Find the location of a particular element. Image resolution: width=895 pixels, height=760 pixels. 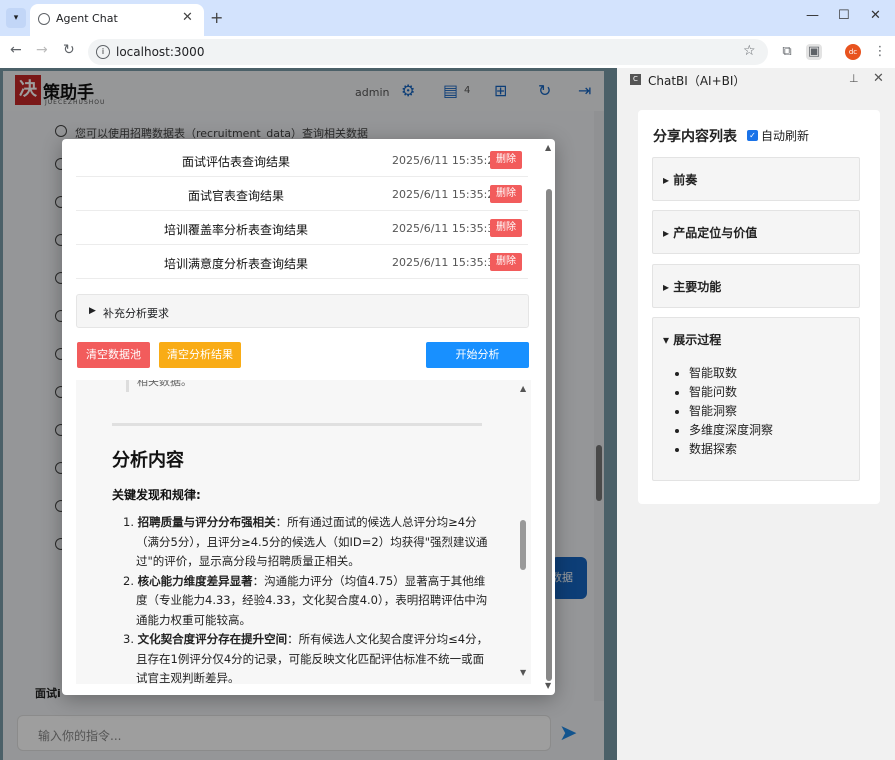

report-previous-text: 相关数据。 is located at coordinates (296, 386).